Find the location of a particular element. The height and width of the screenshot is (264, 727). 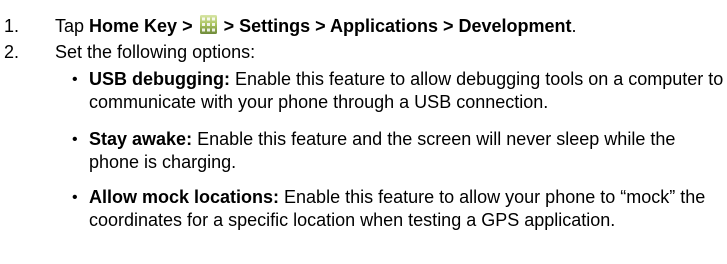

settings-path: > Settings > Applications > Development is located at coordinates (395, 26).